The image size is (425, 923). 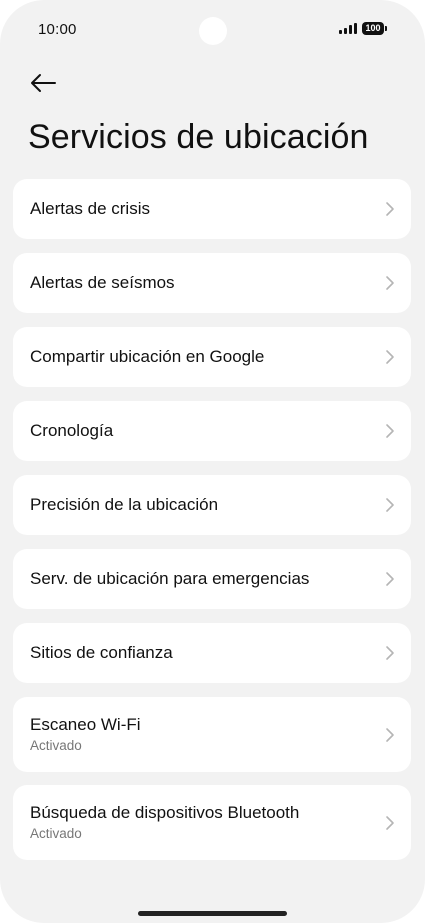 What do you see at coordinates (102, 282) in the screenshot?
I see `item-label: Alertas de seísmos` at bounding box center [102, 282].